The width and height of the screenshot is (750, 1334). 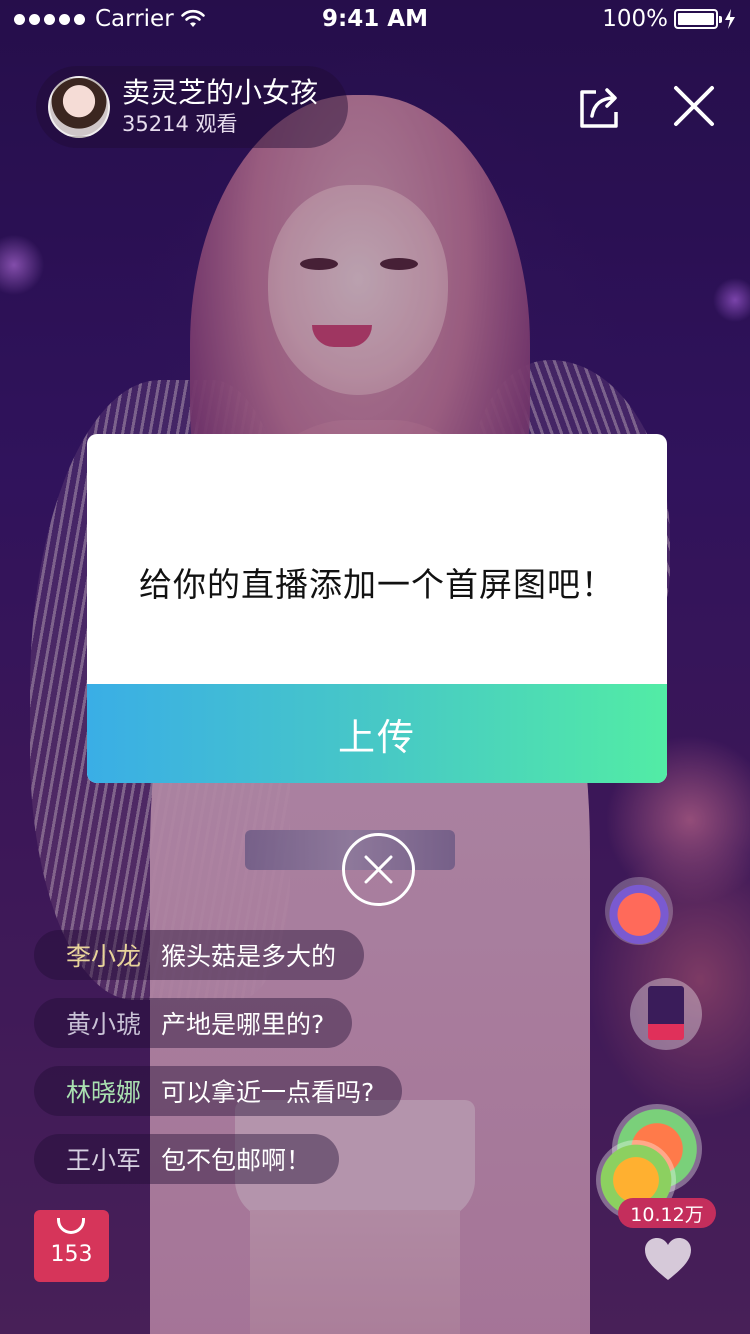 I want to click on close-circle-icon, so click(x=378, y=869).